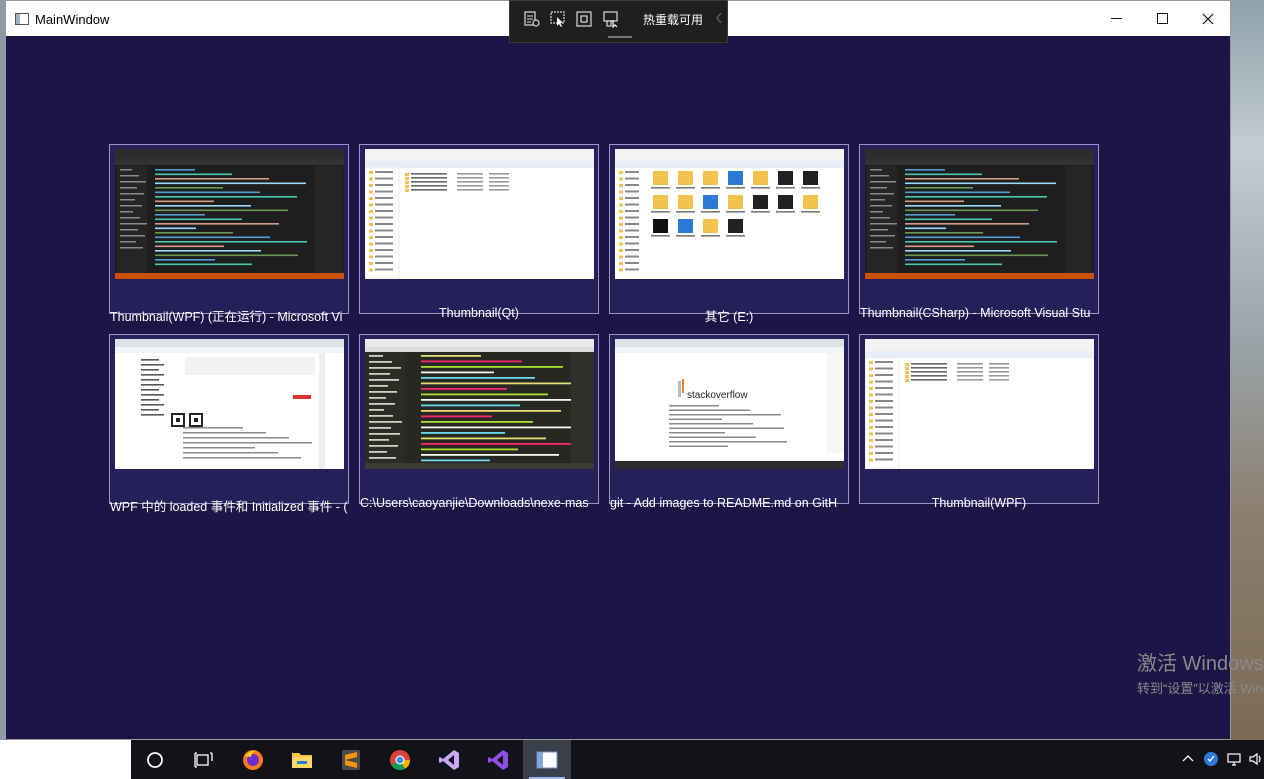 The width and height of the screenshot is (1264, 779). I want to click on close-icon, so click(1208, 18).